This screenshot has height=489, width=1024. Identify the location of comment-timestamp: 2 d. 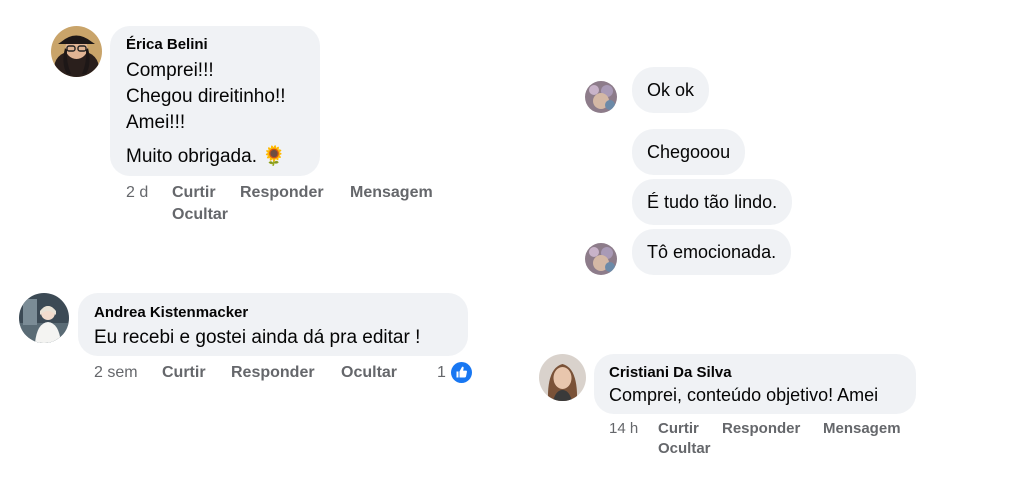
(137, 193).